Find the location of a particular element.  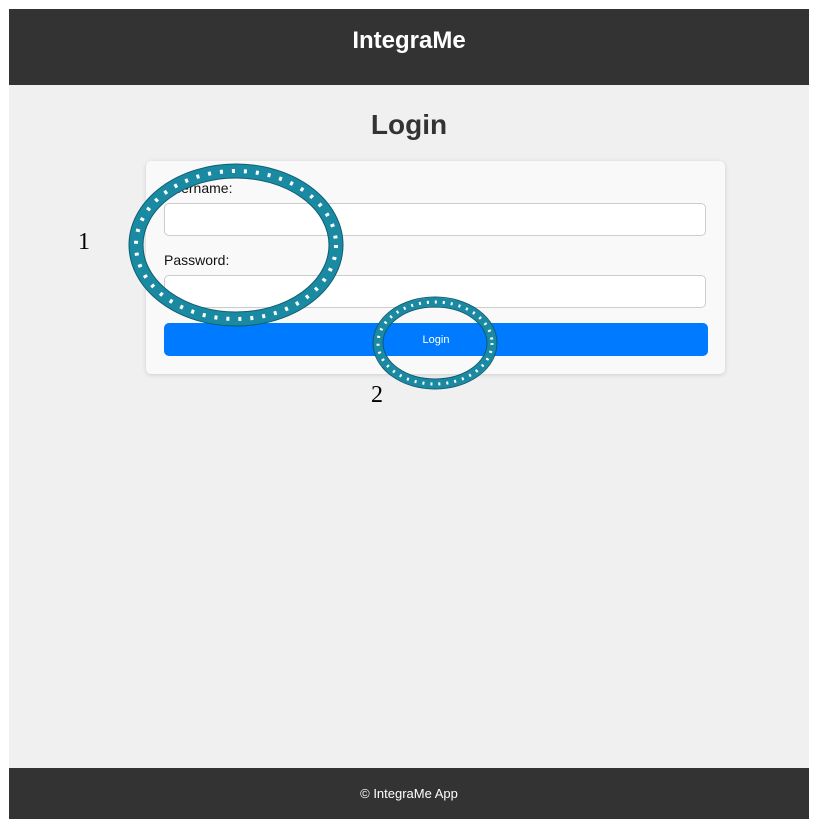

password-label: Password: is located at coordinates (197, 260).